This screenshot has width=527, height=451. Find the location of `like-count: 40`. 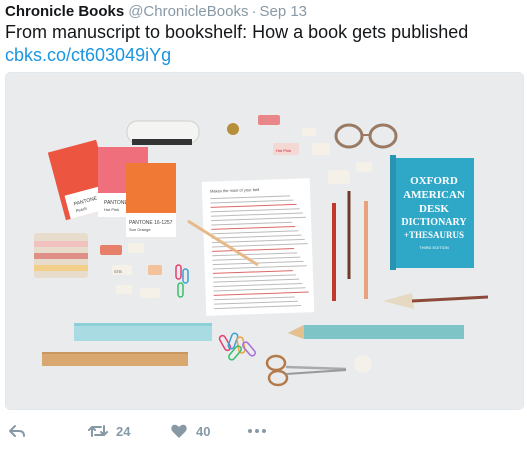

like-count: 40 is located at coordinates (203, 431).